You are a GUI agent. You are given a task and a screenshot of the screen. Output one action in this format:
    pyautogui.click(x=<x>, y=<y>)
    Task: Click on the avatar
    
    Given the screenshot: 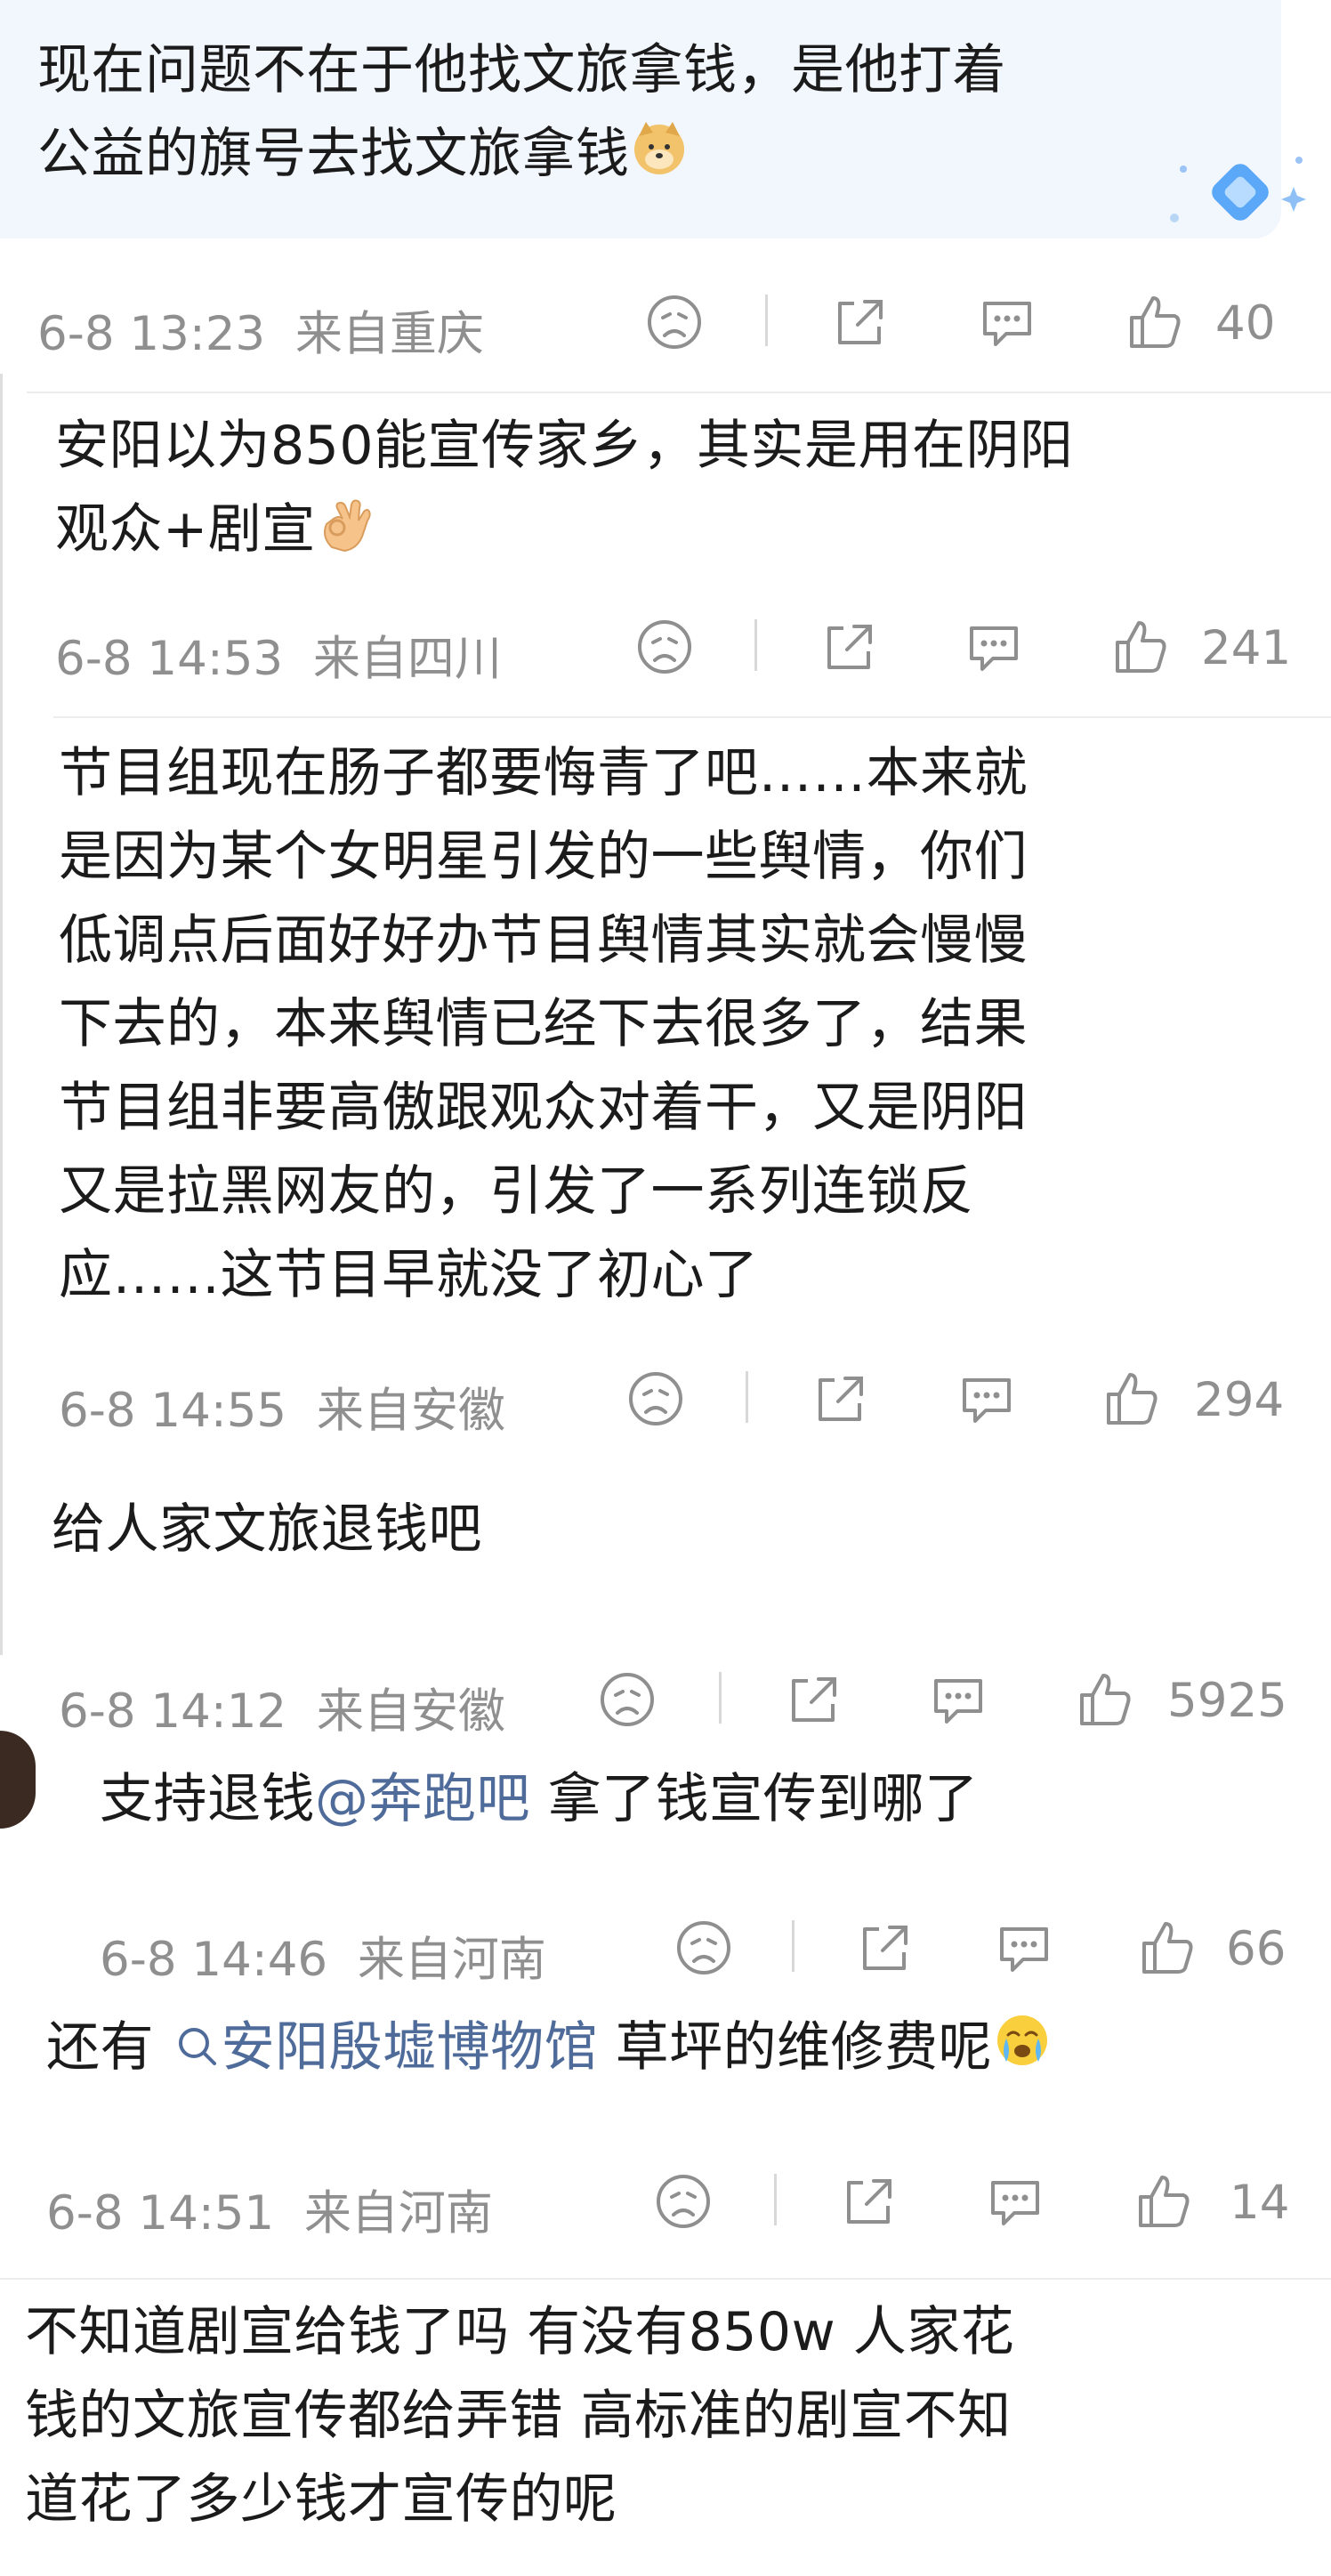 What is the action you would take?
    pyautogui.click(x=18, y=1780)
    